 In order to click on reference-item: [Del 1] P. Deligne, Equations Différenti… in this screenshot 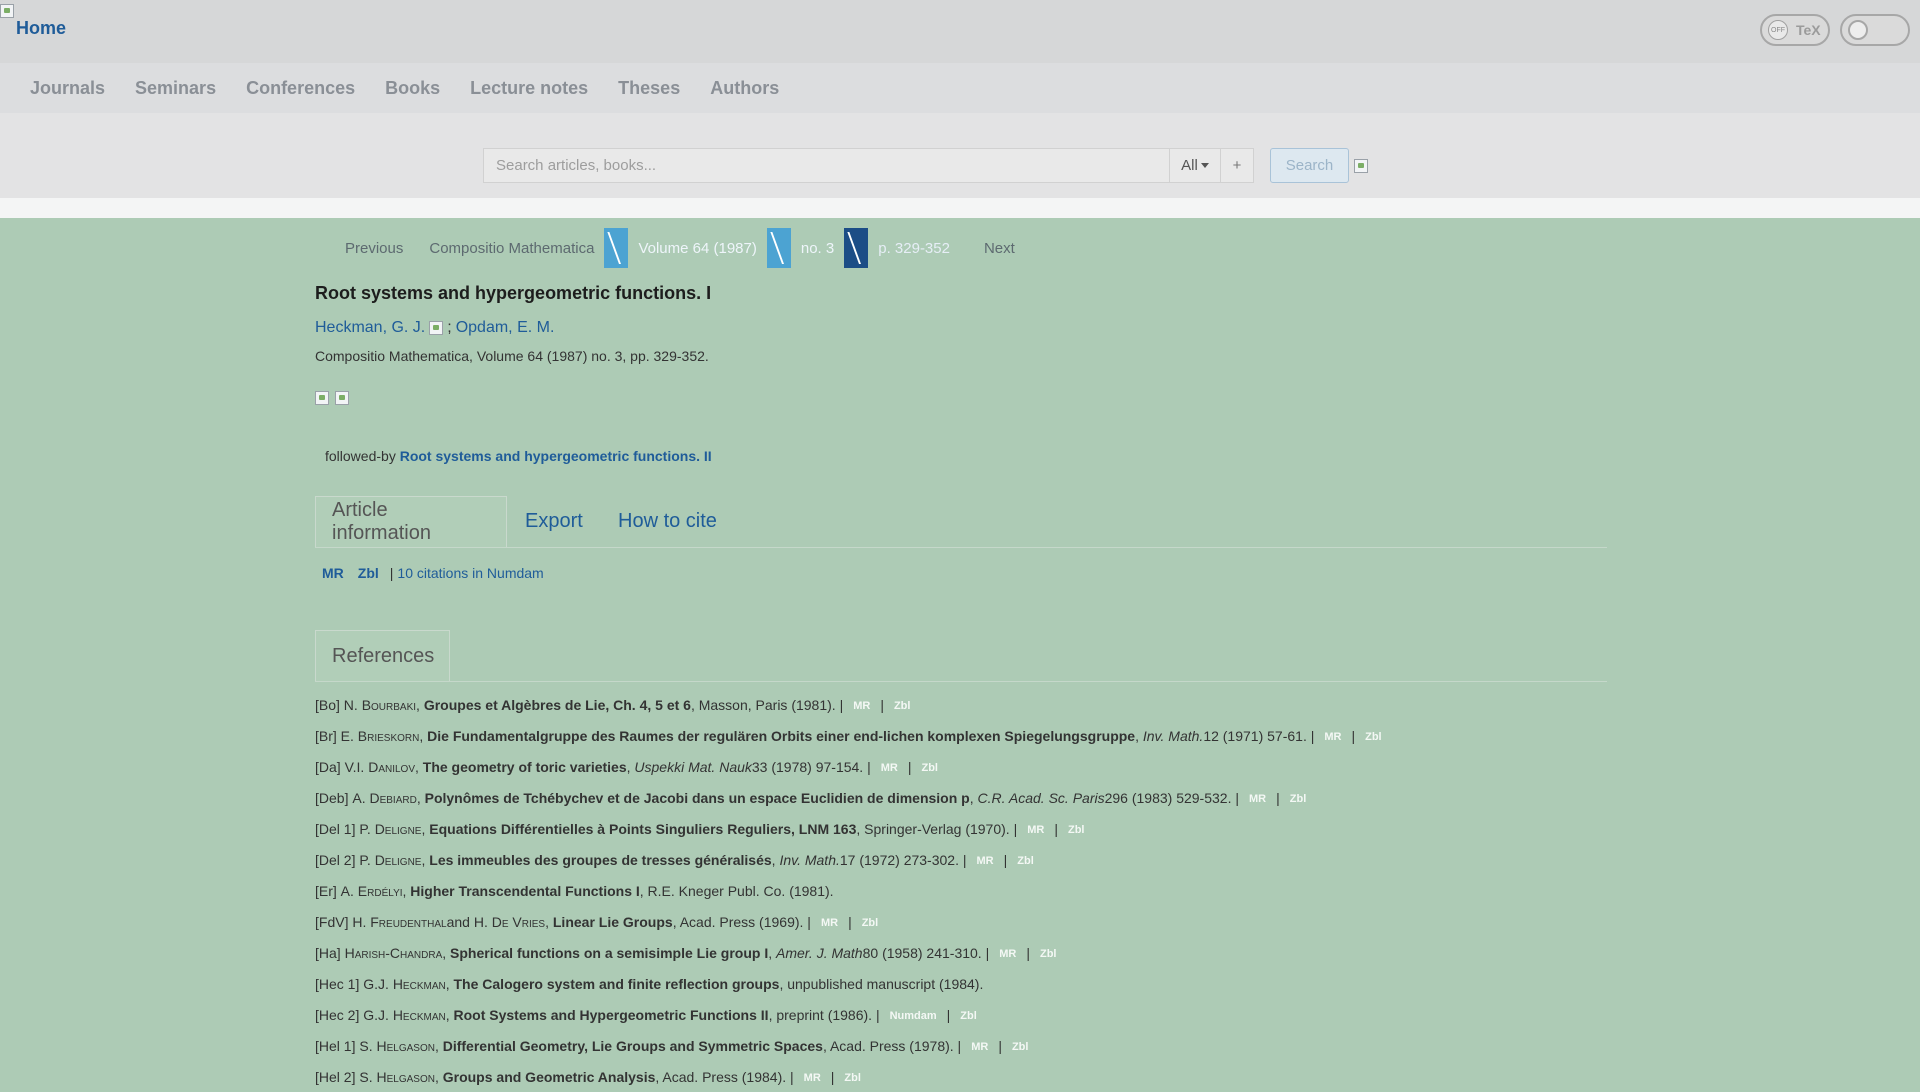, I will do `click(1105, 828)`.